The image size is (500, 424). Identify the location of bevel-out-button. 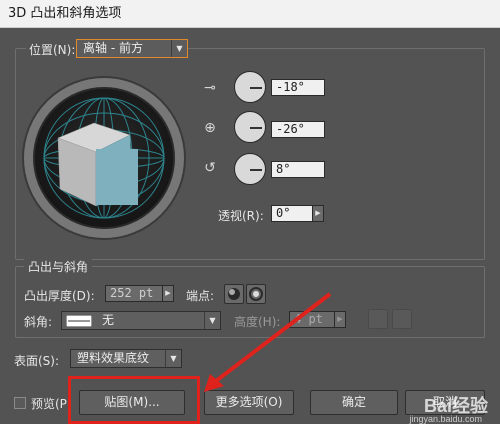
(378, 319).